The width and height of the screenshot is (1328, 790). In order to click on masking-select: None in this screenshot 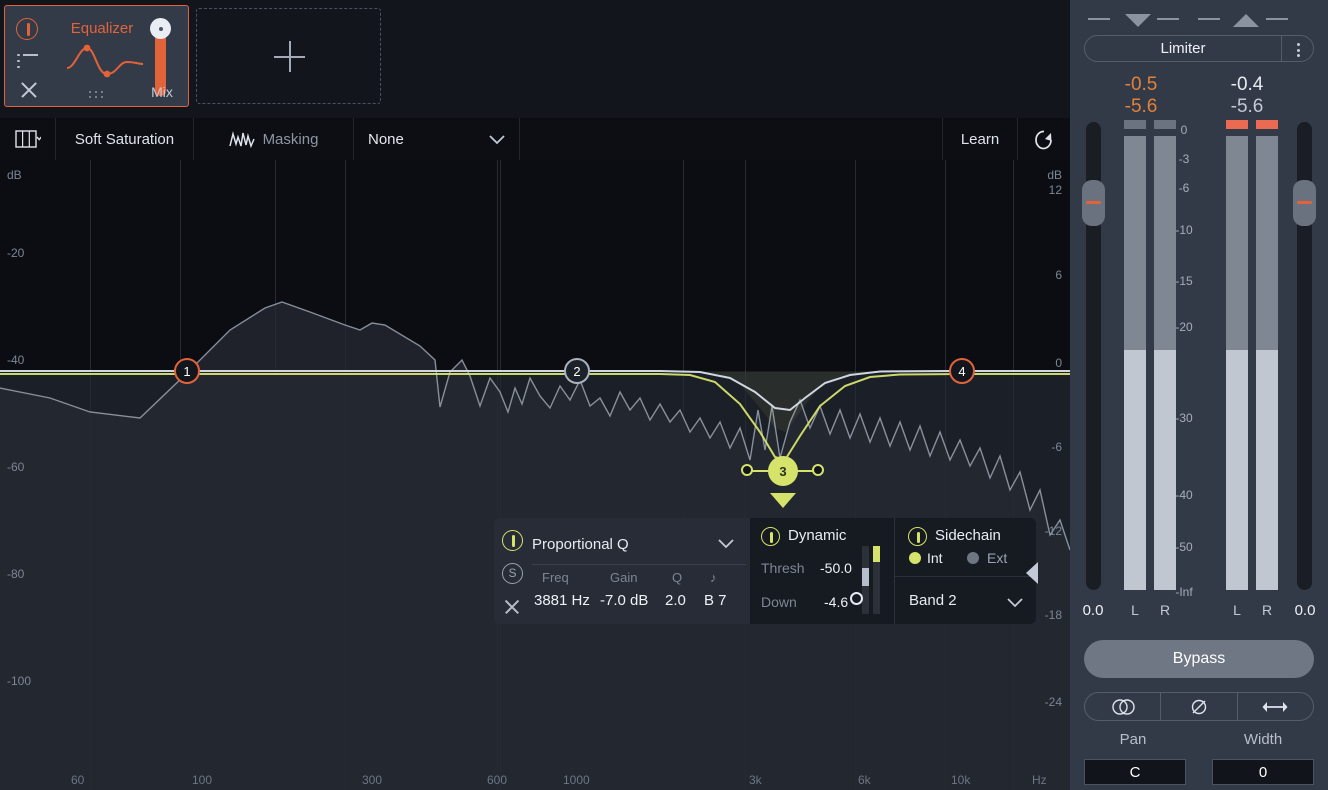, I will do `click(437, 139)`.